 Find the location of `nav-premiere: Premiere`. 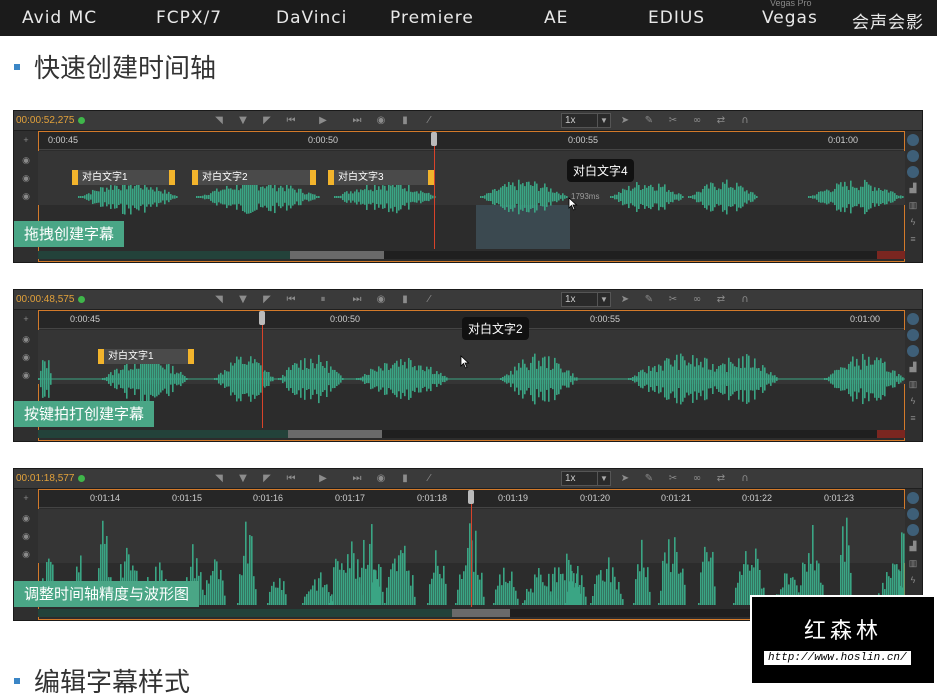

nav-premiere: Premiere is located at coordinates (432, 18).